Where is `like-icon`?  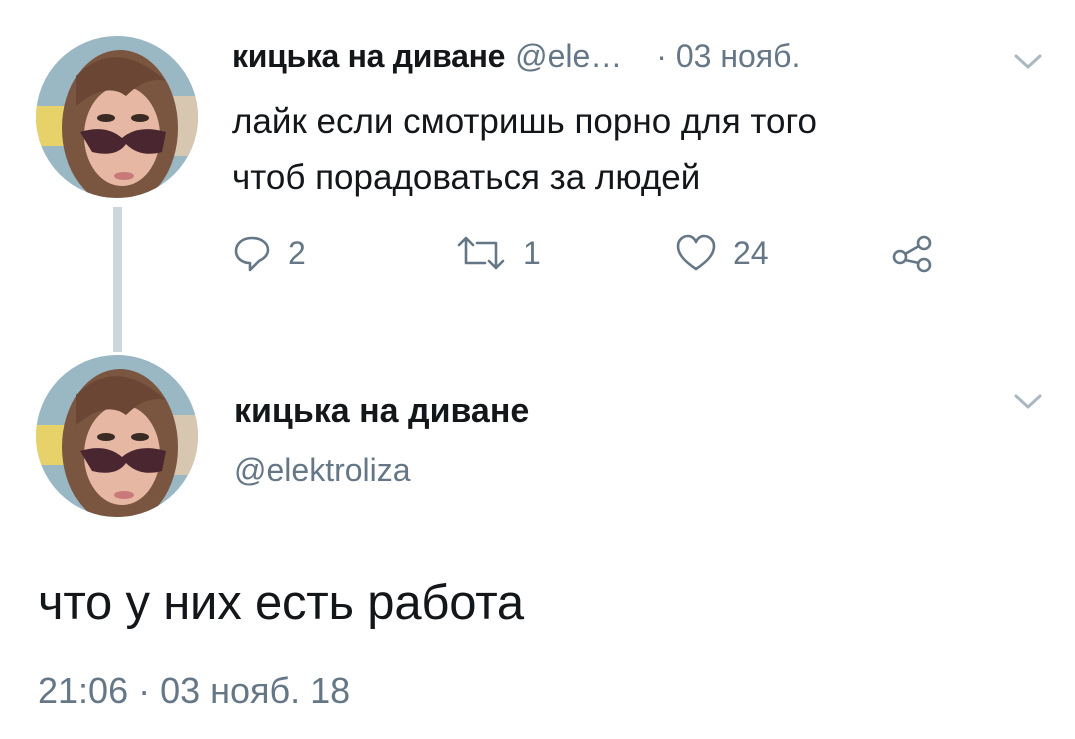 like-icon is located at coordinates (696, 253).